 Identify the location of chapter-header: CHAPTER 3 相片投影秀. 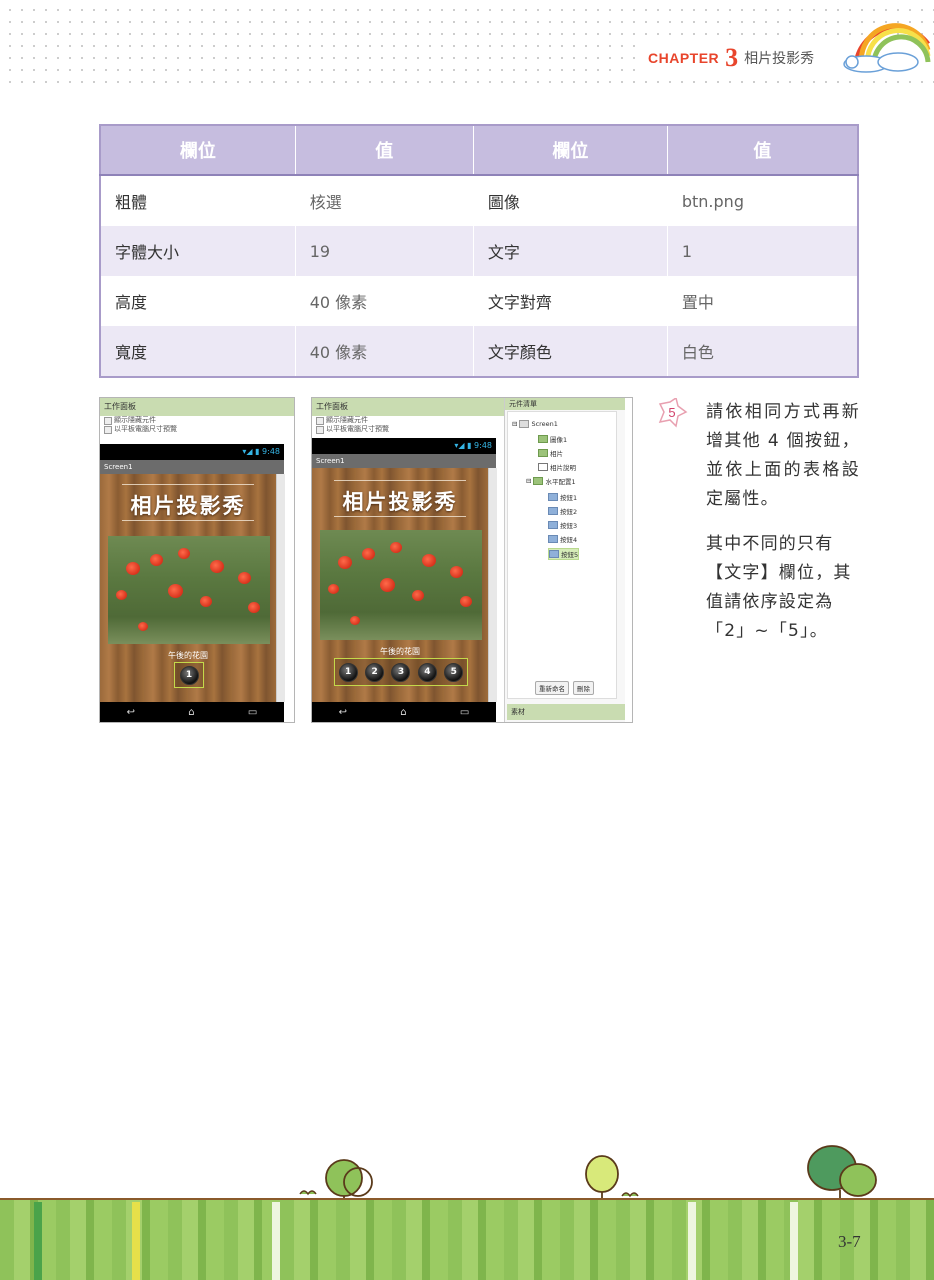
(731, 57).